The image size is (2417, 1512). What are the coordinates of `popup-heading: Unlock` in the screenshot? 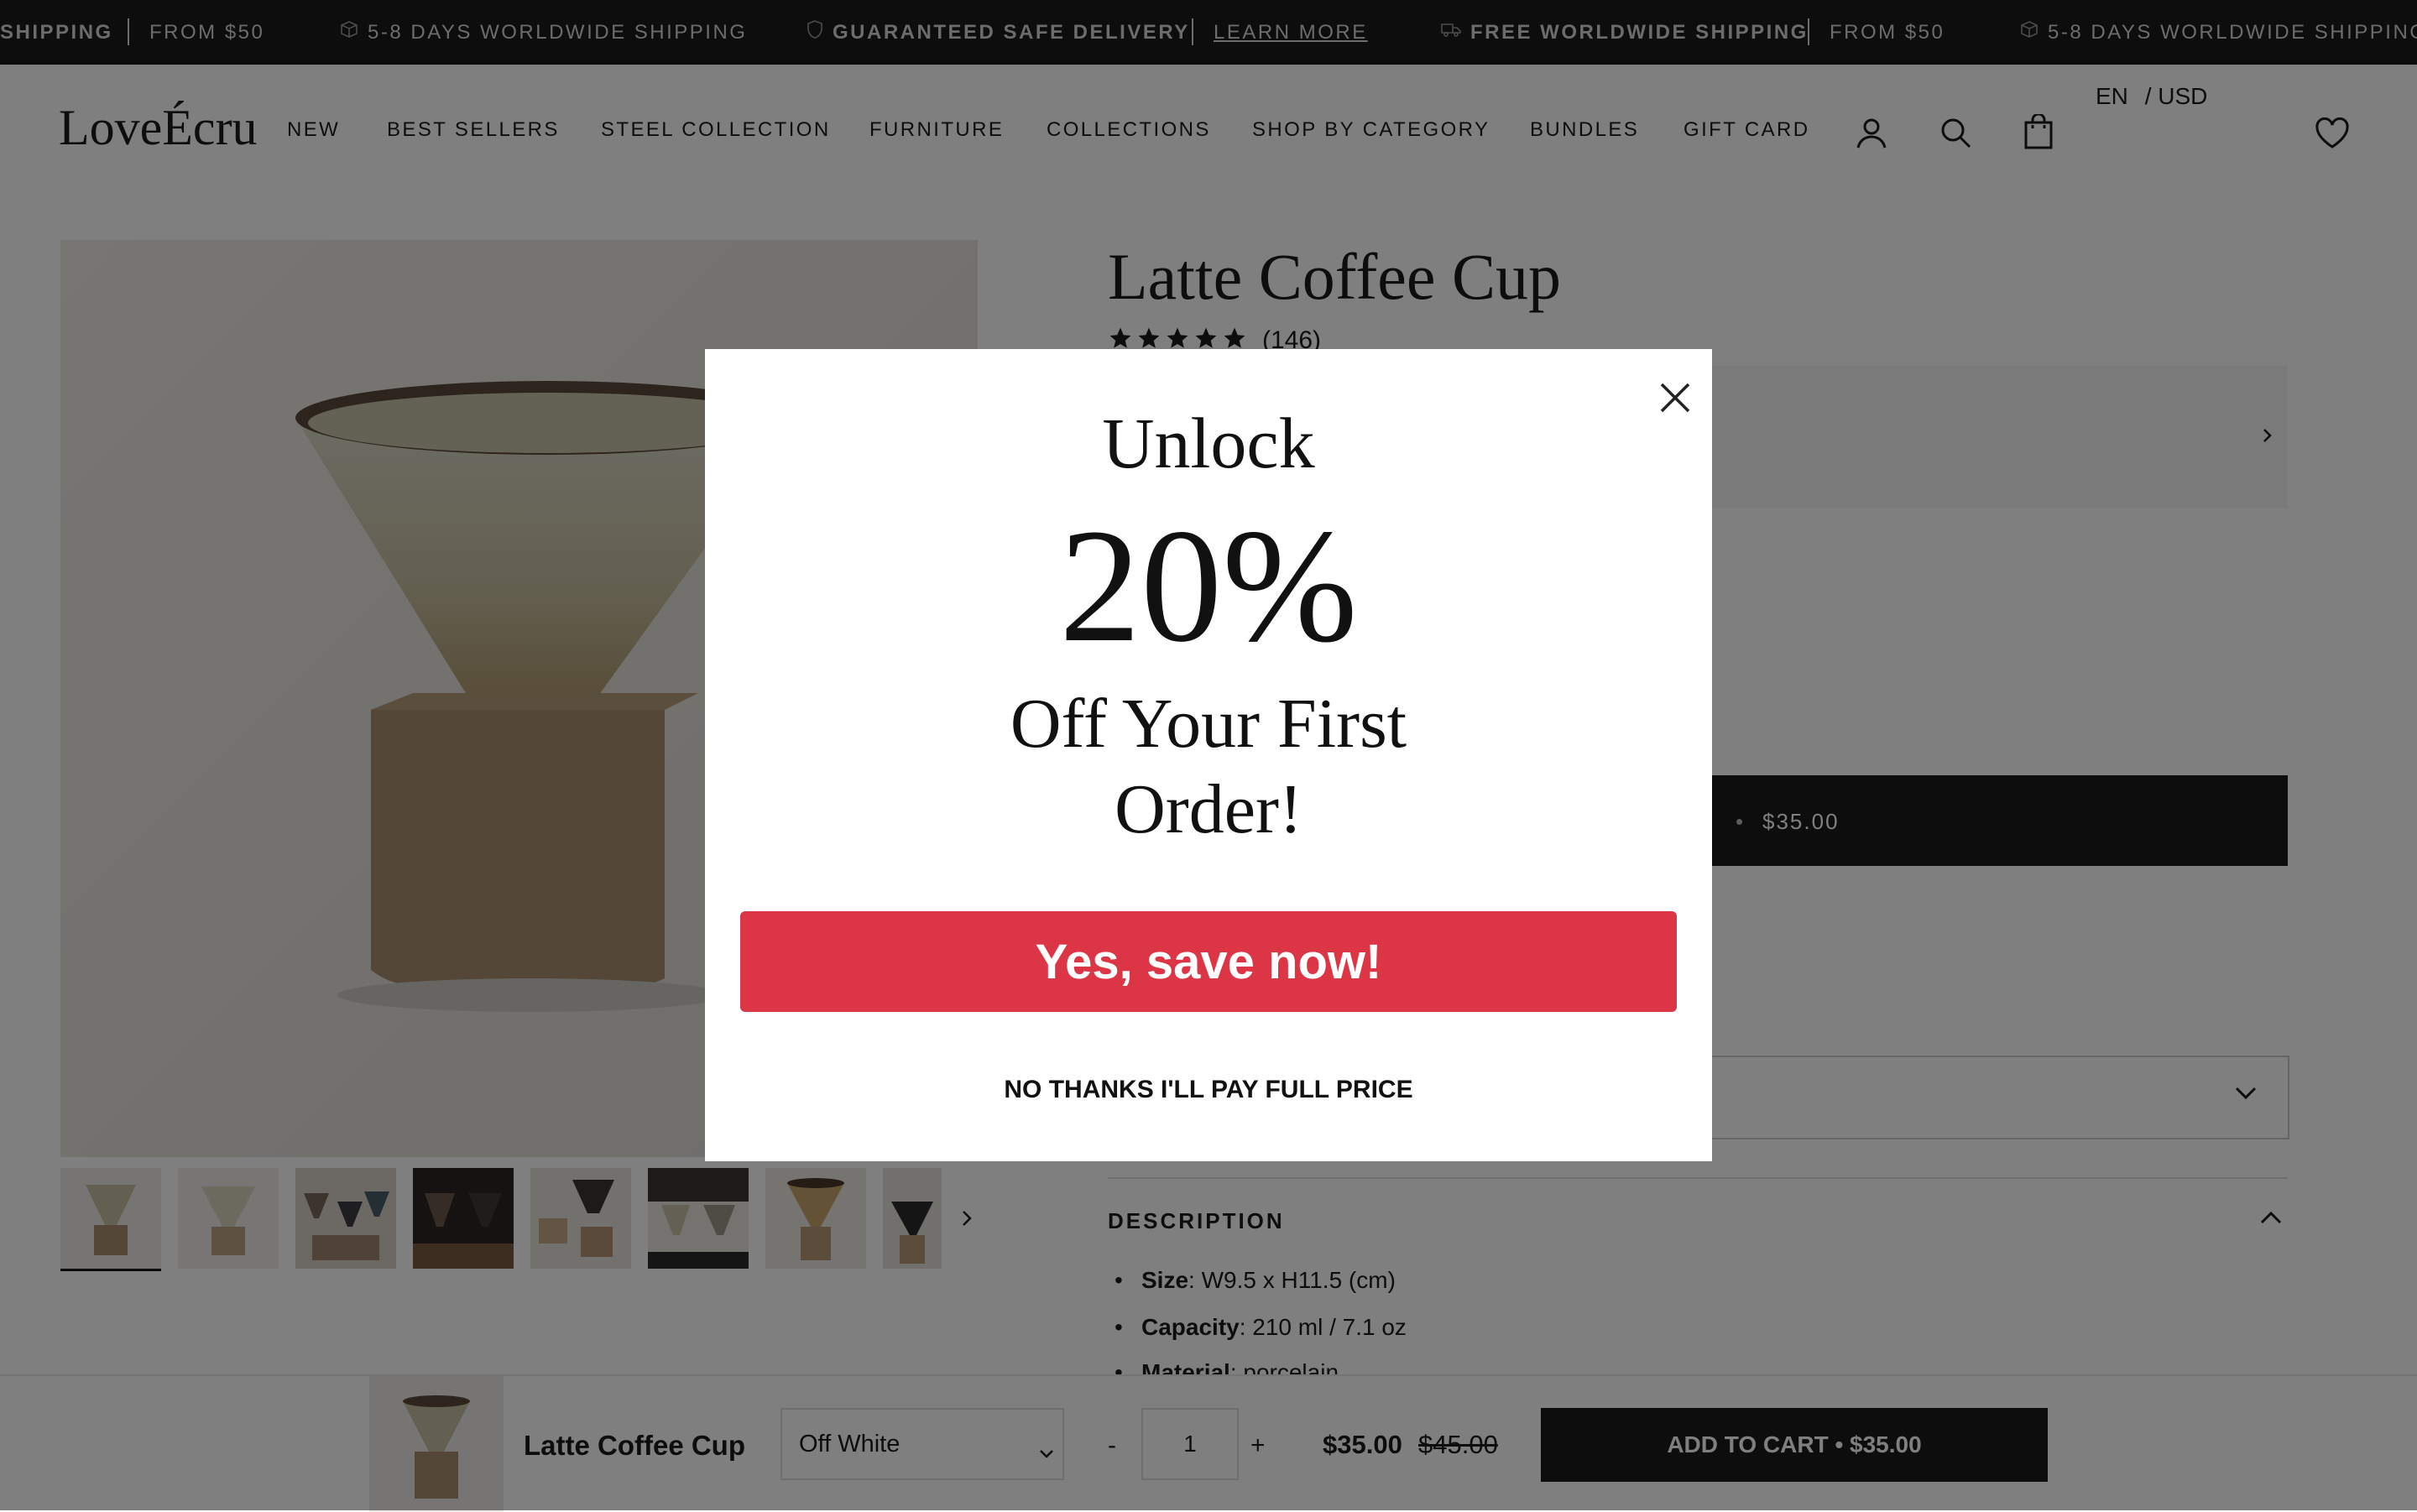 It's located at (1208, 443).